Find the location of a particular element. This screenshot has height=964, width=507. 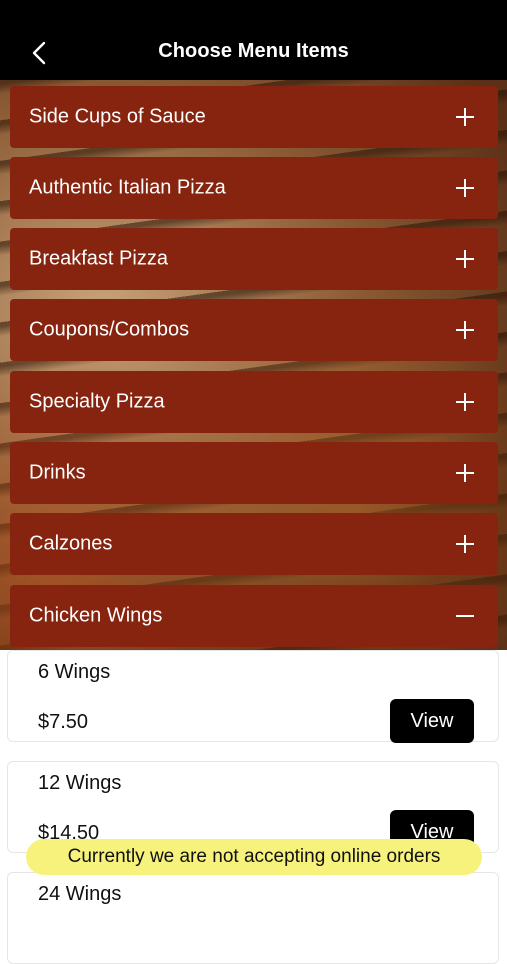

category-label: Side Cups of Sauce is located at coordinates (117, 116).